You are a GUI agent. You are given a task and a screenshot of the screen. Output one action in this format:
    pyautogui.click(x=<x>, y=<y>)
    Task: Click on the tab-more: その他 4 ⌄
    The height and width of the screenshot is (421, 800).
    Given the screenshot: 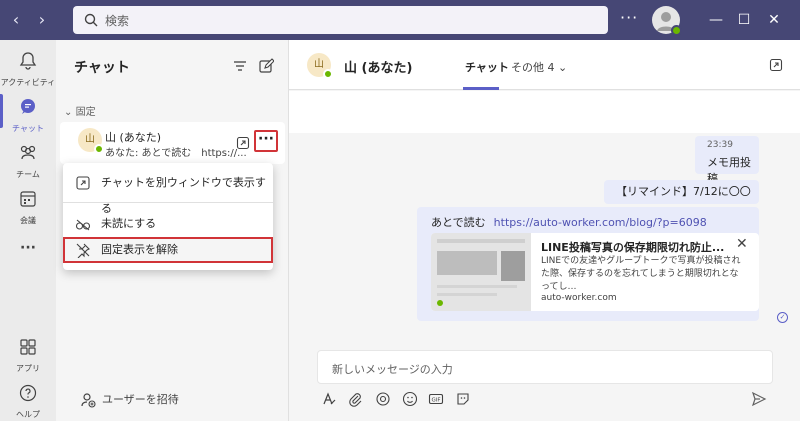 What is the action you would take?
    pyautogui.click(x=539, y=67)
    